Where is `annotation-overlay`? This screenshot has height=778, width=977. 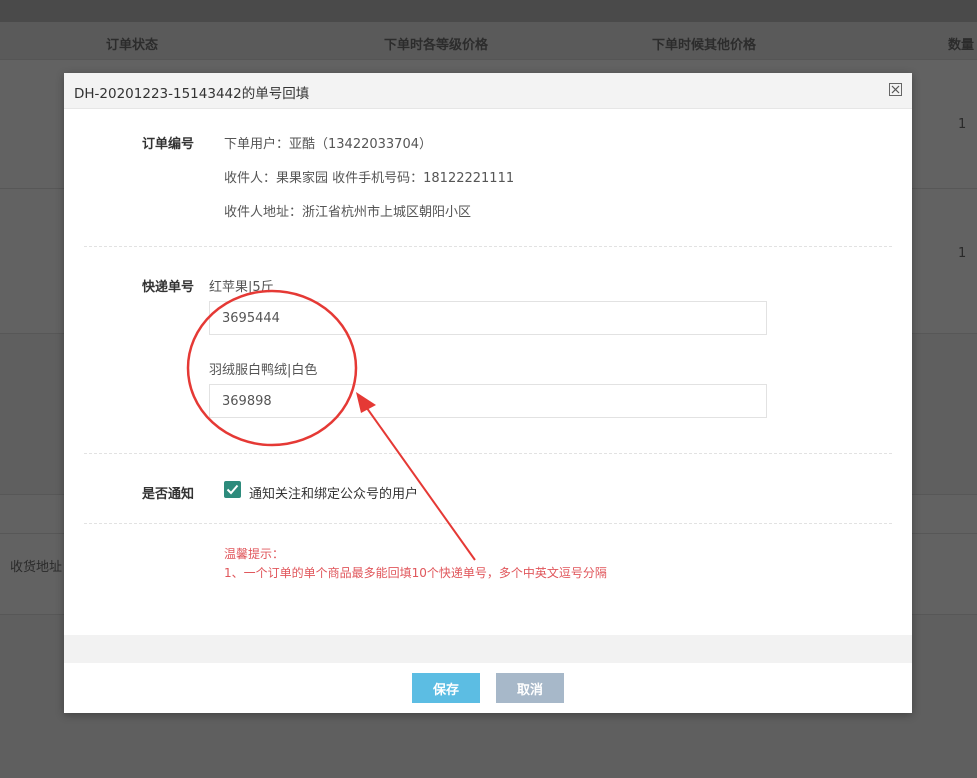
annotation-overlay is located at coordinates (331, 425).